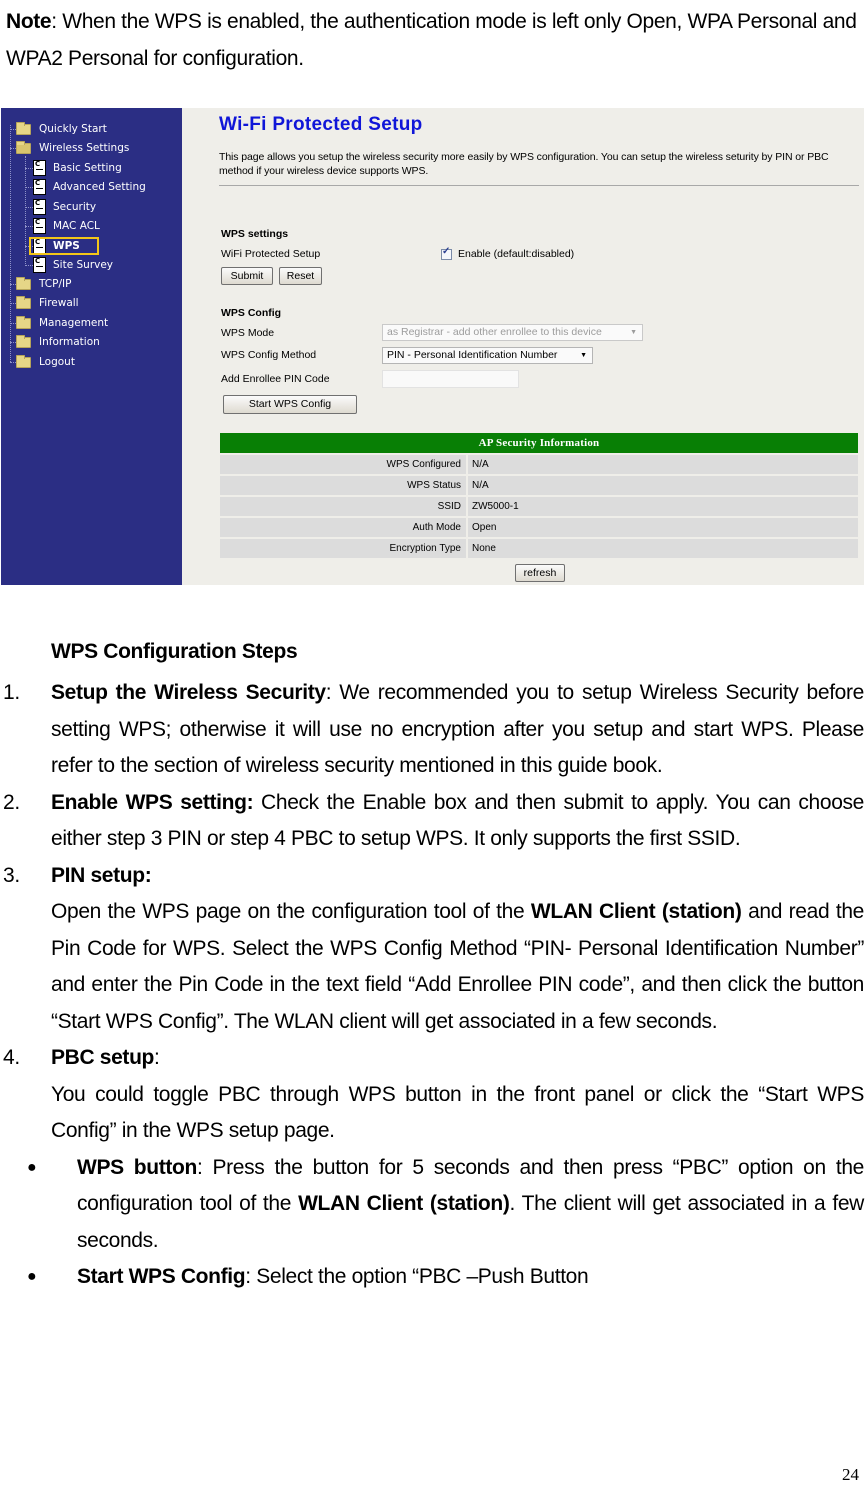 This screenshot has width=865, height=1486. What do you see at coordinates (495, 506) in the screenshot?
I see `row-value: ZW5000-1` at bounding box center [495, 506].